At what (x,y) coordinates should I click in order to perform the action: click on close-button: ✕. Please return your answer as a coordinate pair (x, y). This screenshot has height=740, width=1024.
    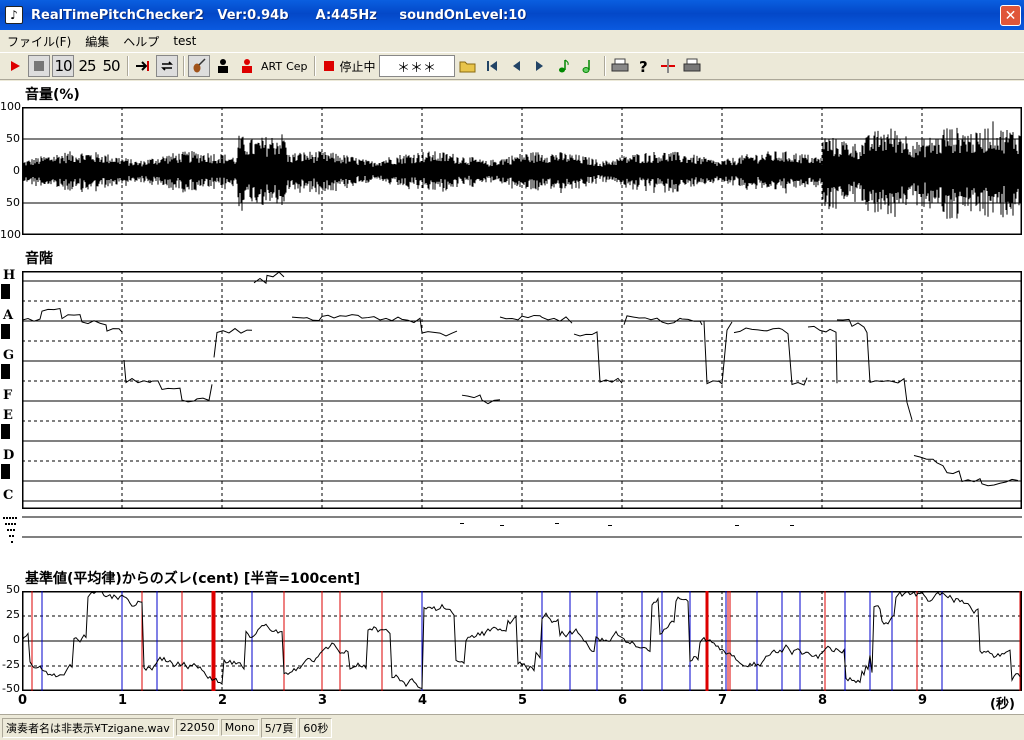
    Looking at the image, I should click on (1010, 15).